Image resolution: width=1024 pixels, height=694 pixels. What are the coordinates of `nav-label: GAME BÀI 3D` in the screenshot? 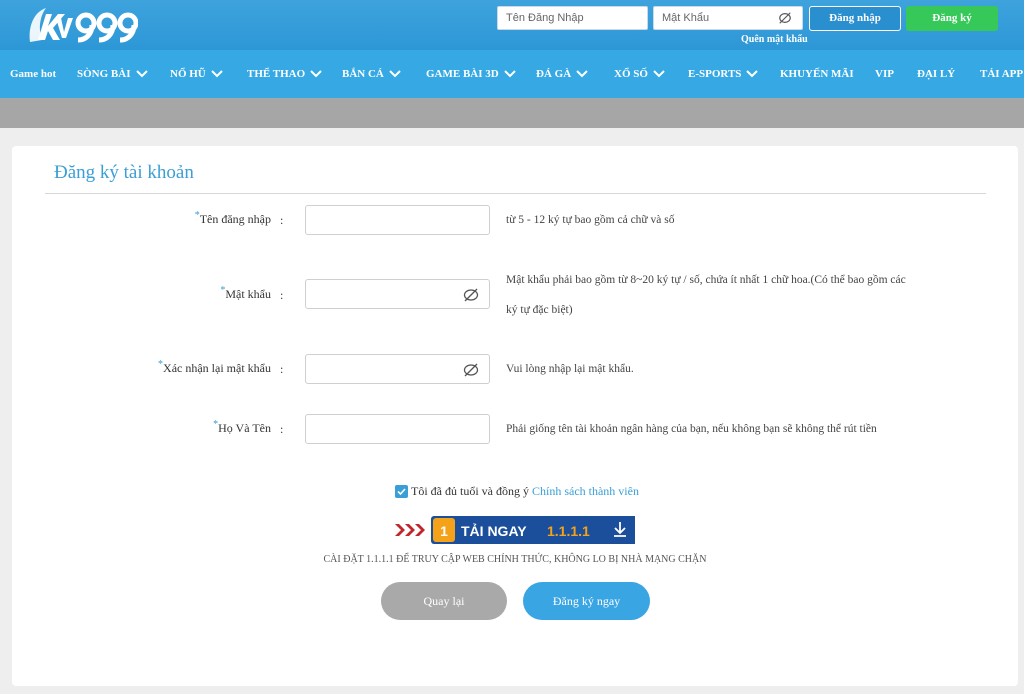 It's located at (462, 74).